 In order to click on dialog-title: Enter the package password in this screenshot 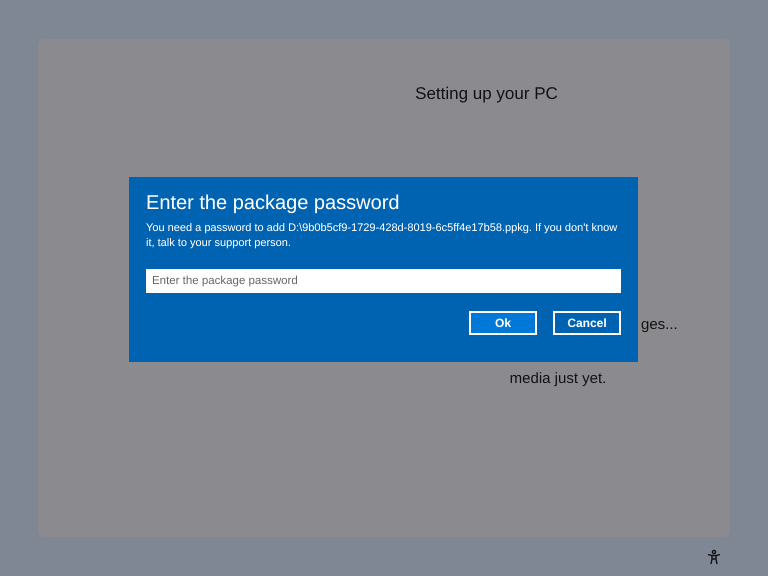, I will do `click(273, 203)`.